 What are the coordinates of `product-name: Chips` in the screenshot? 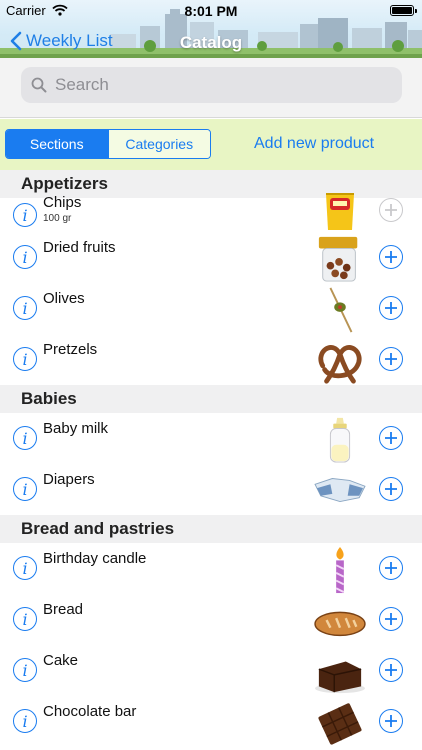 It's located at (62, 202).